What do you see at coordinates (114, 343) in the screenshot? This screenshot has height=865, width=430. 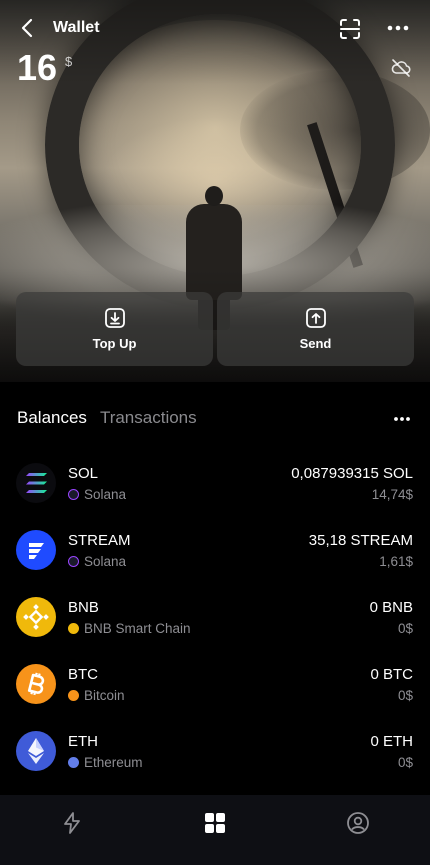 I see `top-up-label: Top Up` at bounding box center [114, 343].